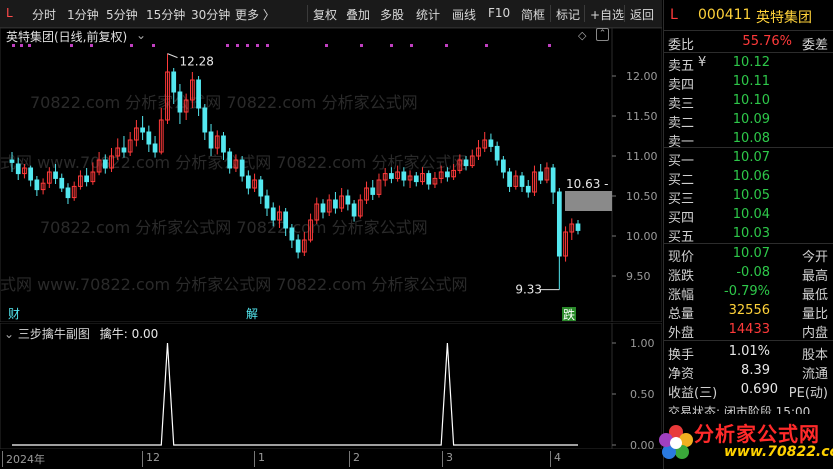 The width and height of the screenshot is (833, 469). What do you see at coordinates (354, 459) in the screenshot?
I see `x-axis-label: 2` at bounding box center [354, 459].